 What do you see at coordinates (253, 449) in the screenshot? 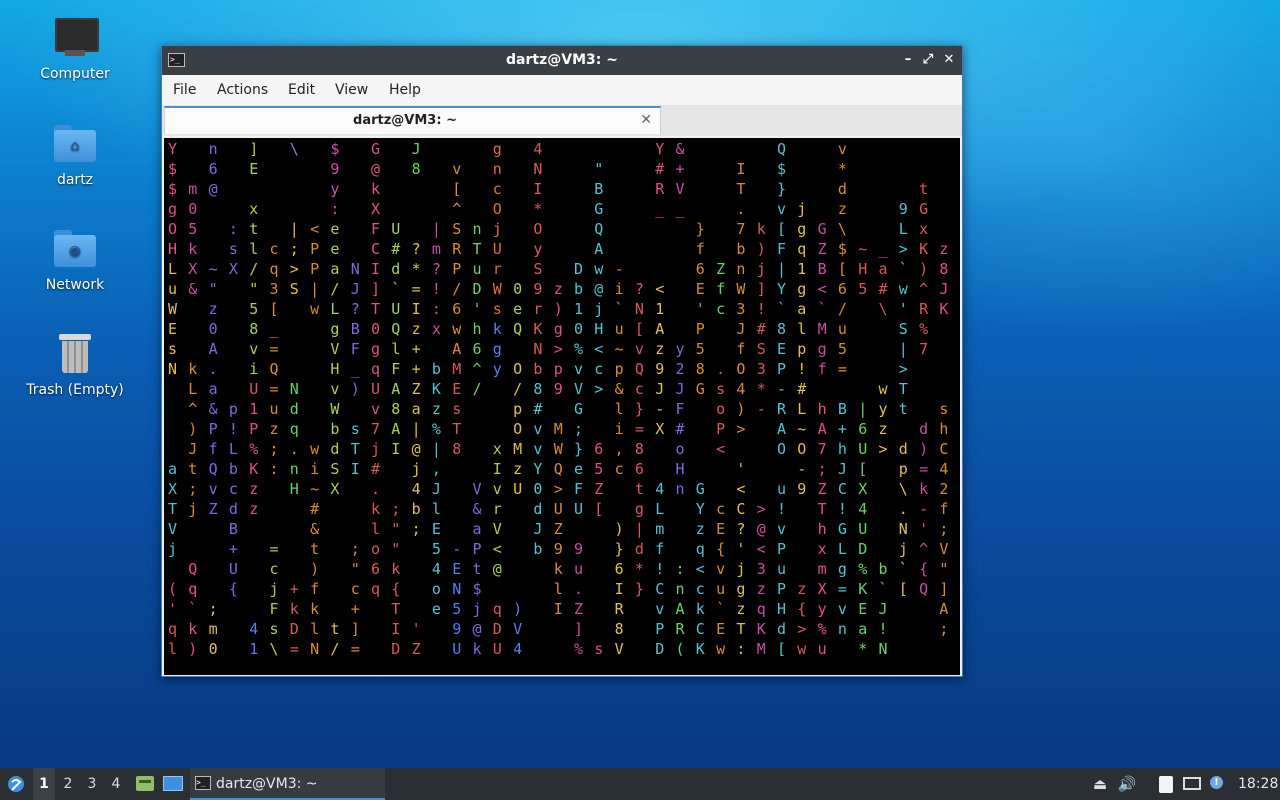
I see `matrix-glyph: %` at bounding box center [253, 449].